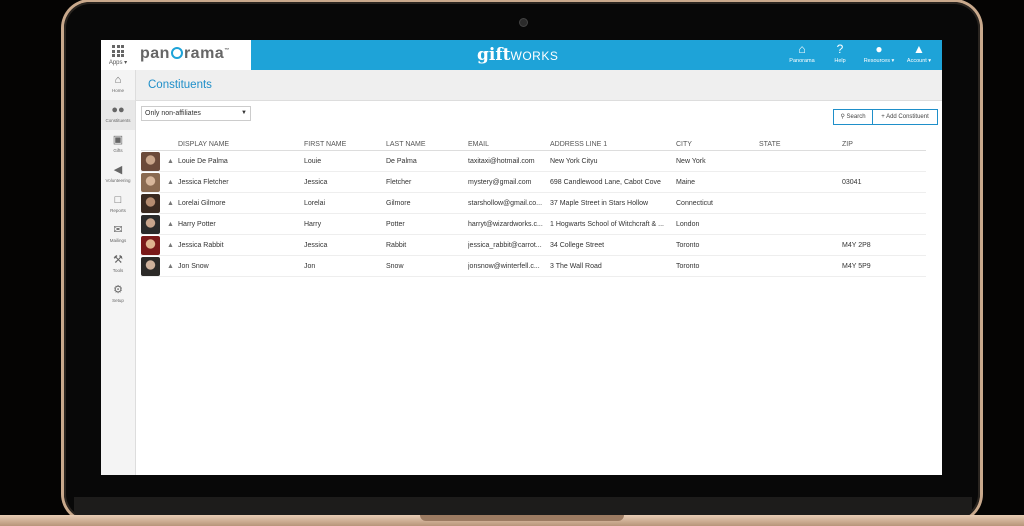 Image resolution: width=1024 pixels, height=526 pixels. What do you see at coordinates (884, 245) in the screenshot?
I see `cell-zip: M4Y 2P8` at bounding box center [884, 245].